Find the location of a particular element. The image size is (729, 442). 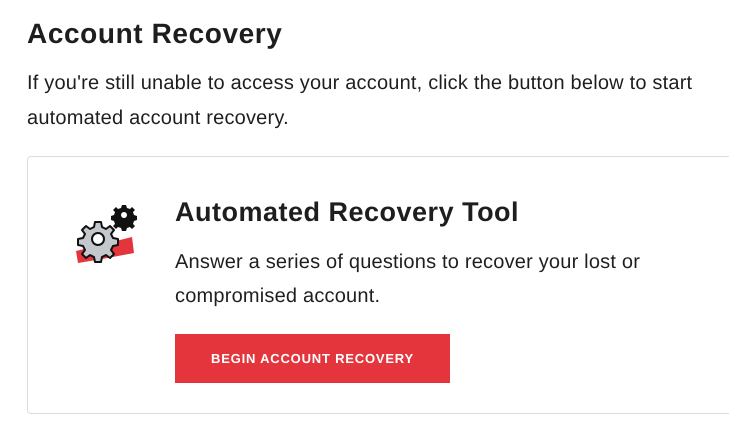

card-title: Automated Recovery Tool is located at coordinates (347, 212).